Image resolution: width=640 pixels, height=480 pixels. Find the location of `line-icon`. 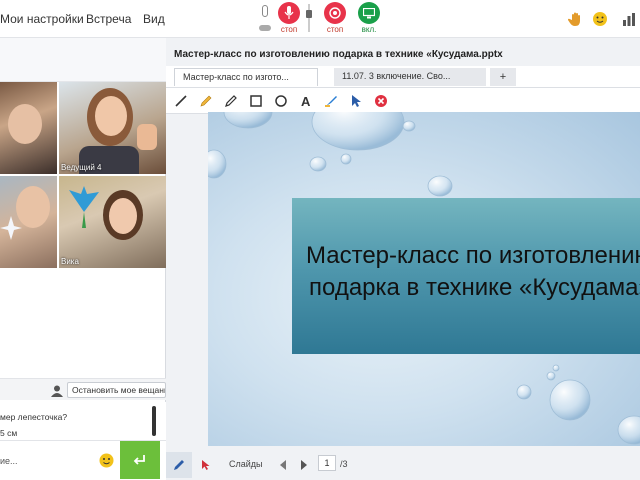

line-icon is located at coordinates (181, 101).